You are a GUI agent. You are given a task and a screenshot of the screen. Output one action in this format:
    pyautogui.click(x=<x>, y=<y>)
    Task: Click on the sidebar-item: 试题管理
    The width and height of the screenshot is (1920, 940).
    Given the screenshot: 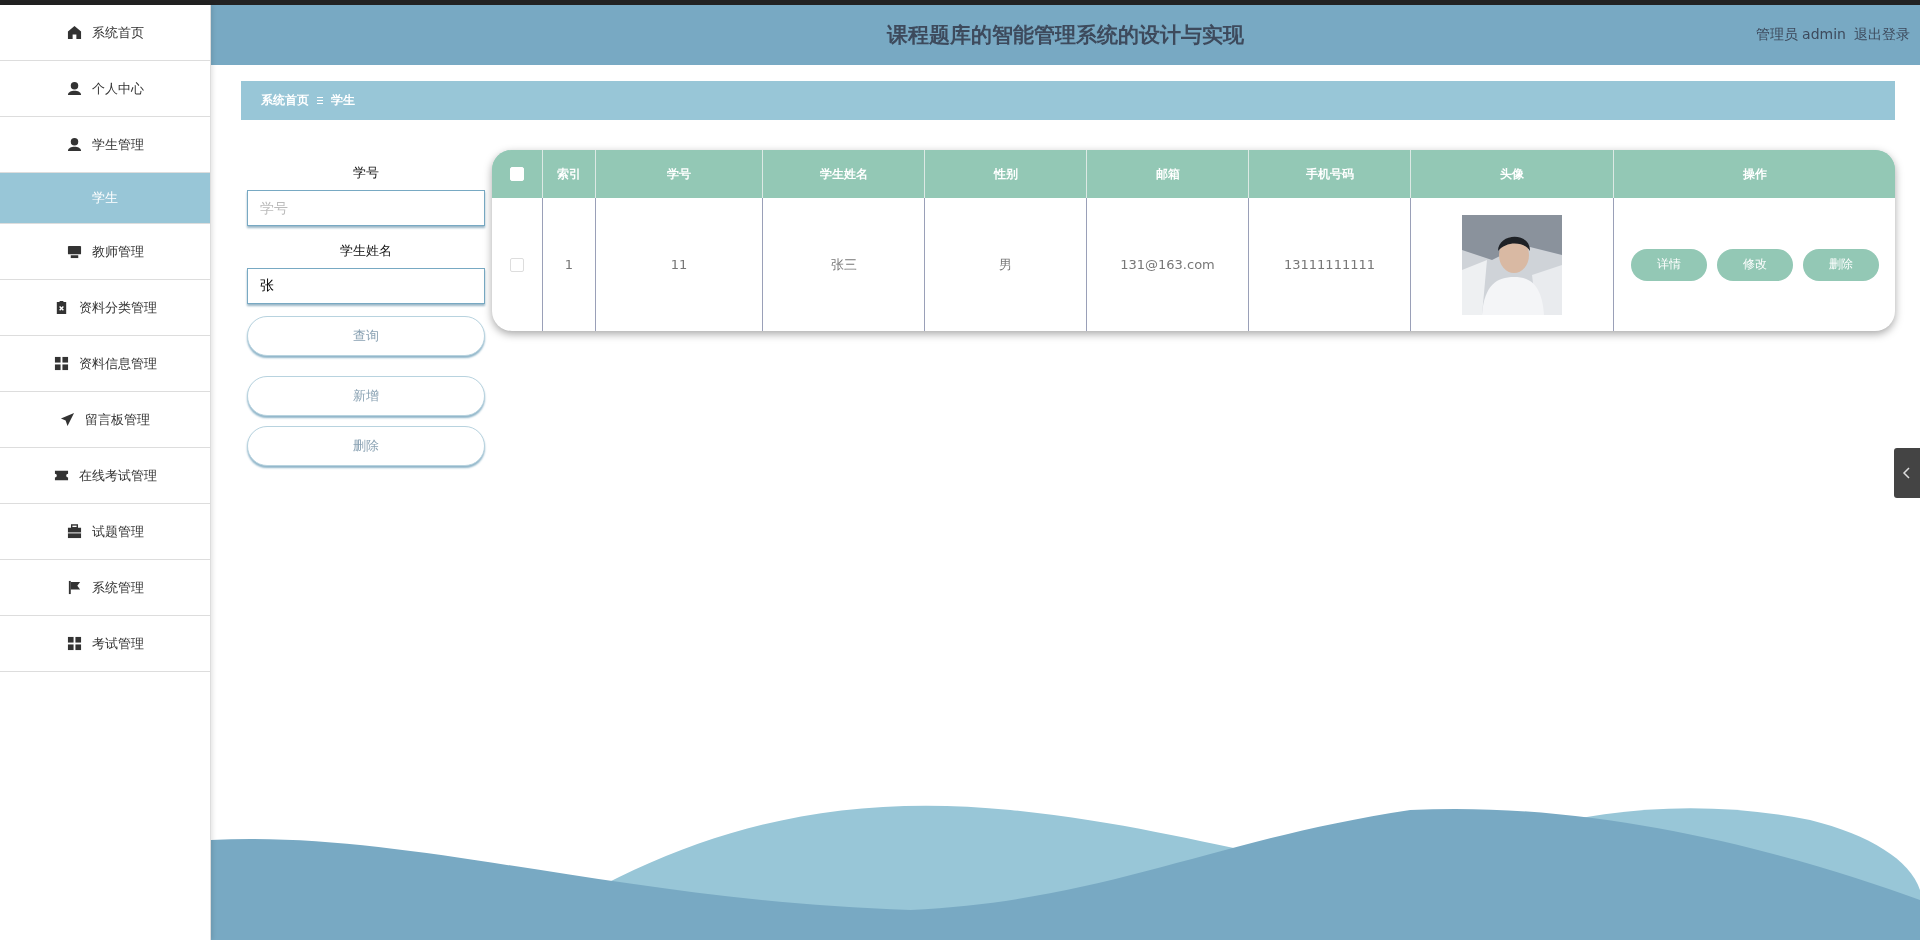 What is the action you would take?
    pyautogui.click(x=105, y=532)
    